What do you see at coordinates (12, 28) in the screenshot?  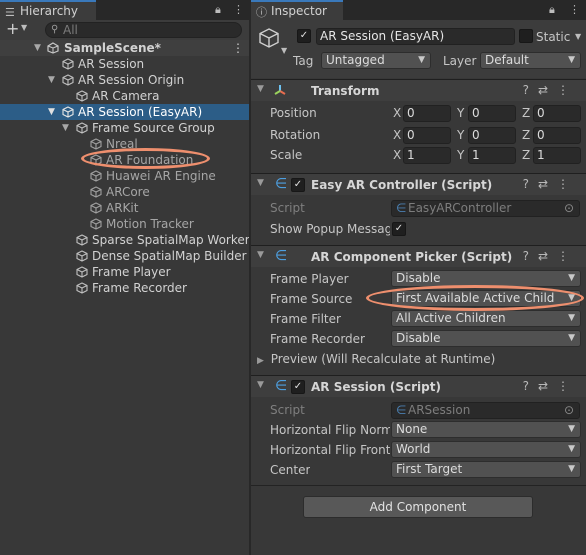 I see `add-button: +` at bounding box center [12, 28].